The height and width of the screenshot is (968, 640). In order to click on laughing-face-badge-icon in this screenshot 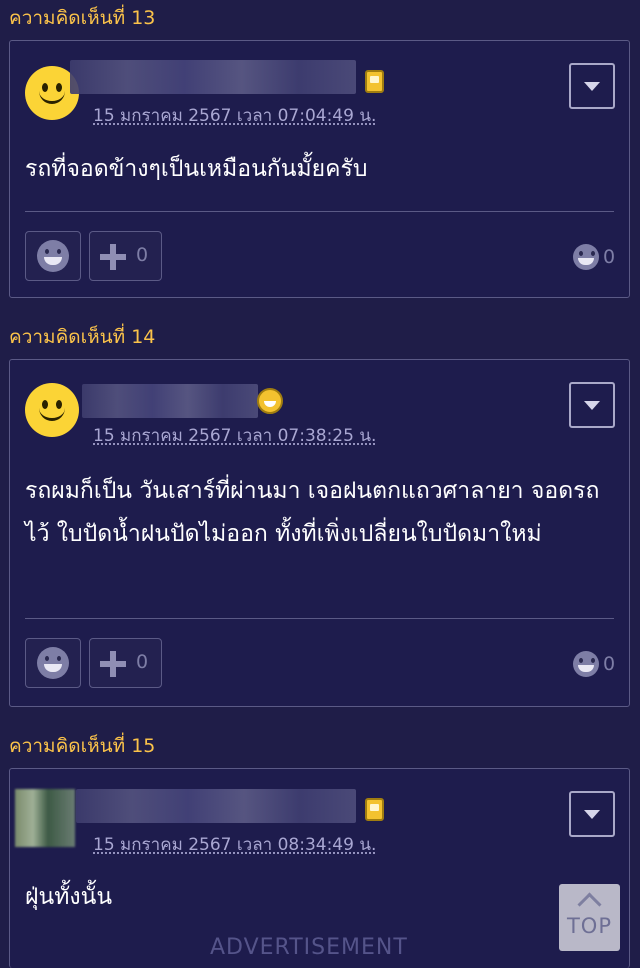, I will do `click(270, 401)`.